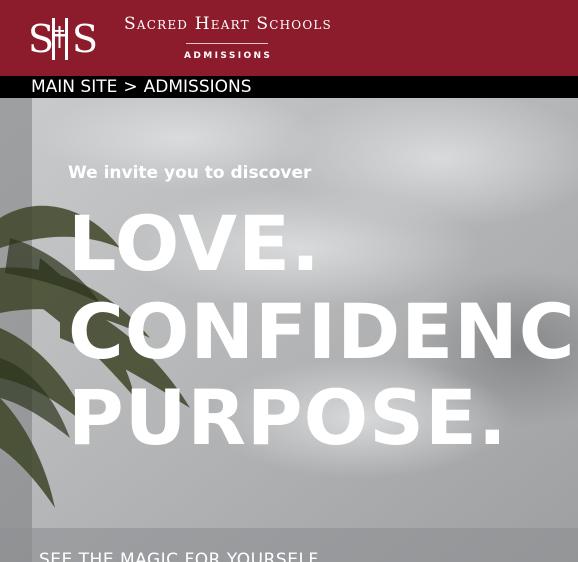 This screenshot has width=578, height=562. Describe the element at coordinates (228, 24) in the screenshot. I see `school-name: Sacred Heart Schools` at that location.